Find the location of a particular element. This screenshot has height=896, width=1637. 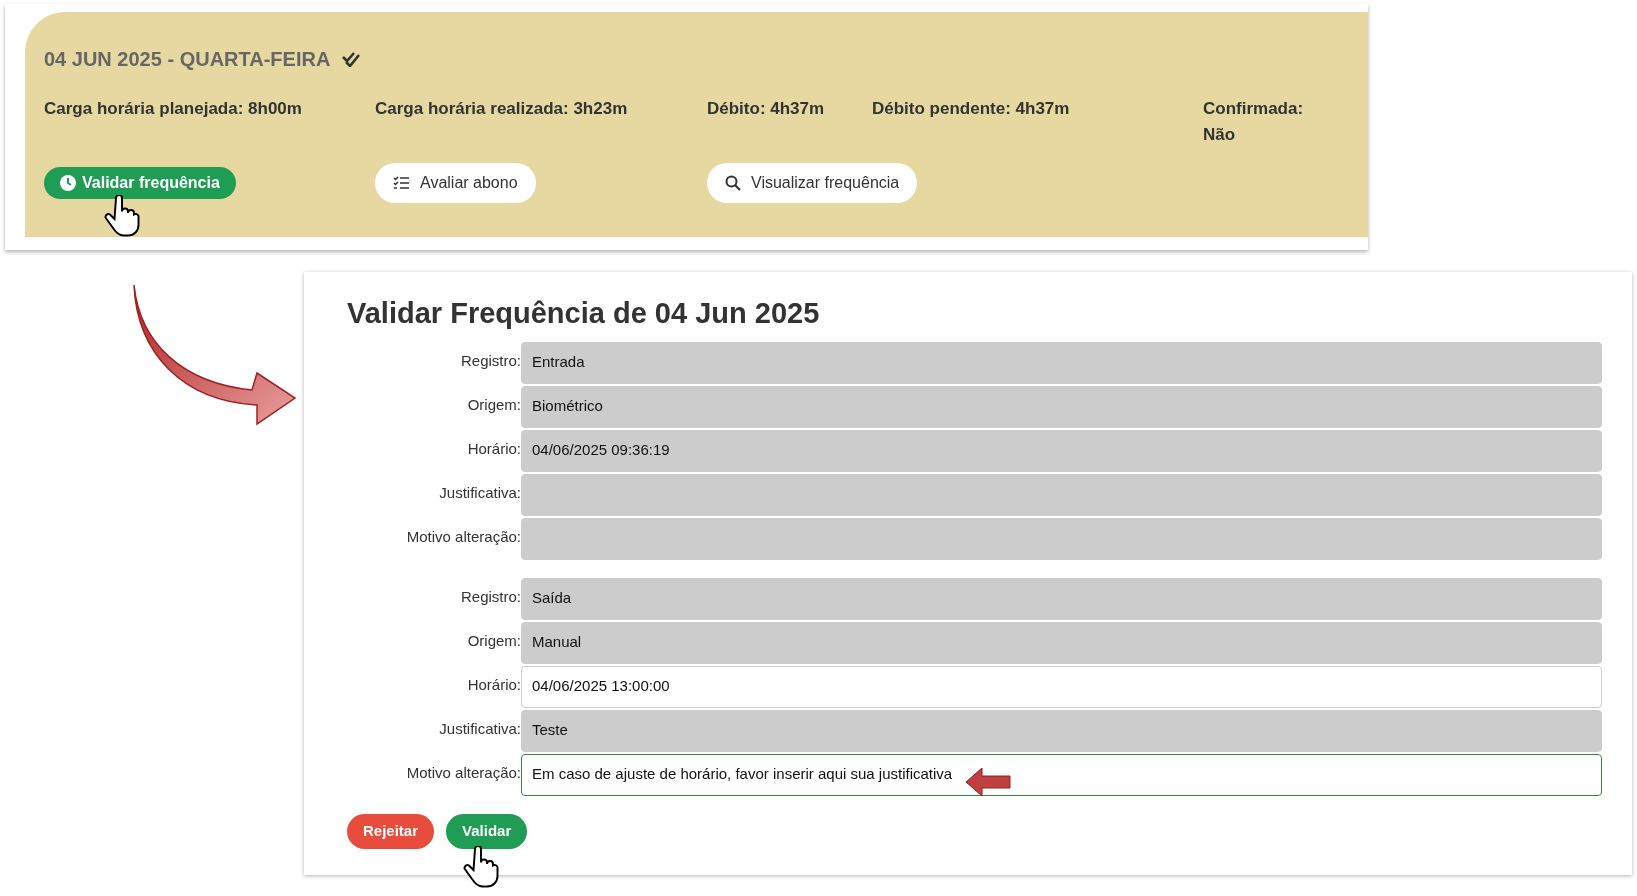

clock-icon is located at coordinates (68, 183).